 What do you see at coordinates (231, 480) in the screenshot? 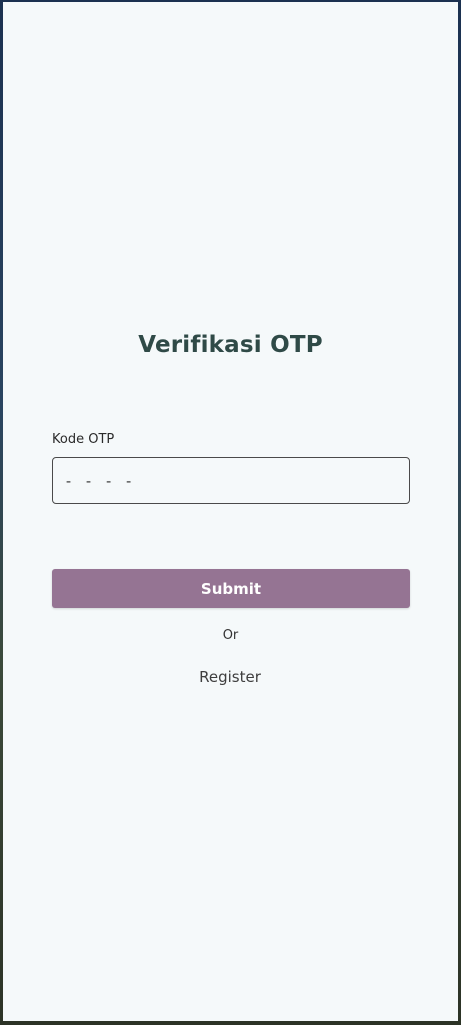
I see `otp-input` at bounding box center [231, 480].